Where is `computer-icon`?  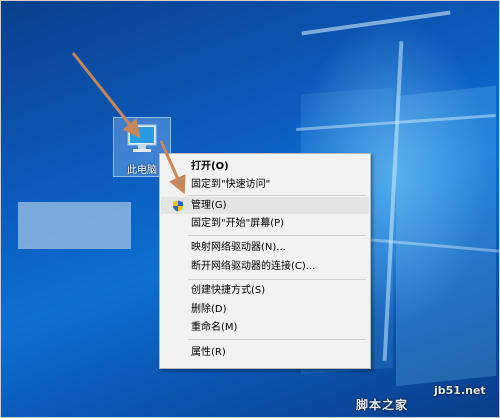
computer-icon is located at coordinates (142, 138).